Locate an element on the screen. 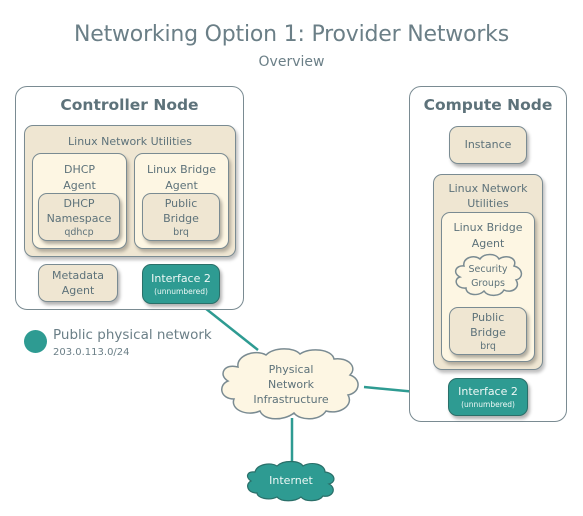 This screenshot has height=516, width=583. dhcp-namespace: DHCP Namespace qdhcp is located at coordinates (79, 217).